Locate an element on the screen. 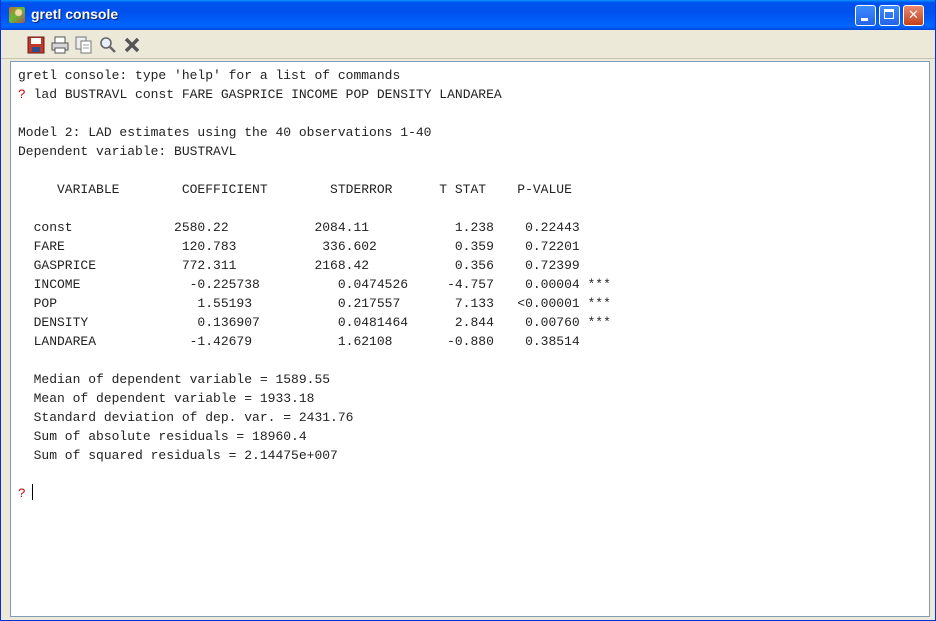 The height and width of the screenshot is (621, 936). stat-line: Sum of squared residuals = 2.14475e+007 is located at coordinates (178, 455).